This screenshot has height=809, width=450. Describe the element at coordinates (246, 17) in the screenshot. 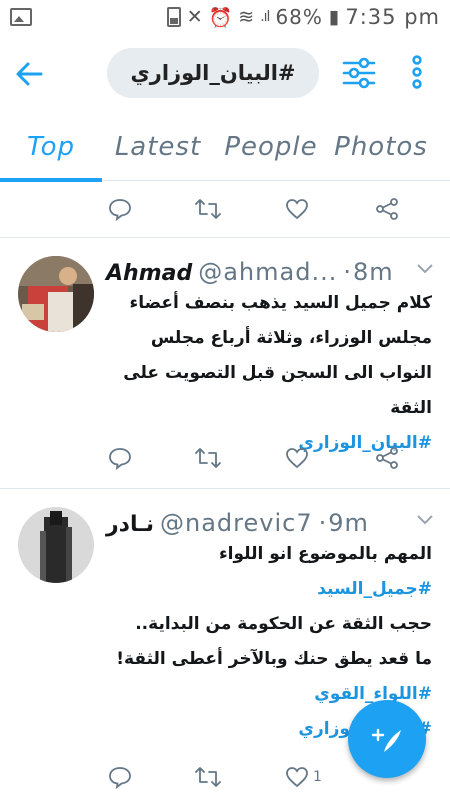

I see `wifi-icon: ≋` at that location.